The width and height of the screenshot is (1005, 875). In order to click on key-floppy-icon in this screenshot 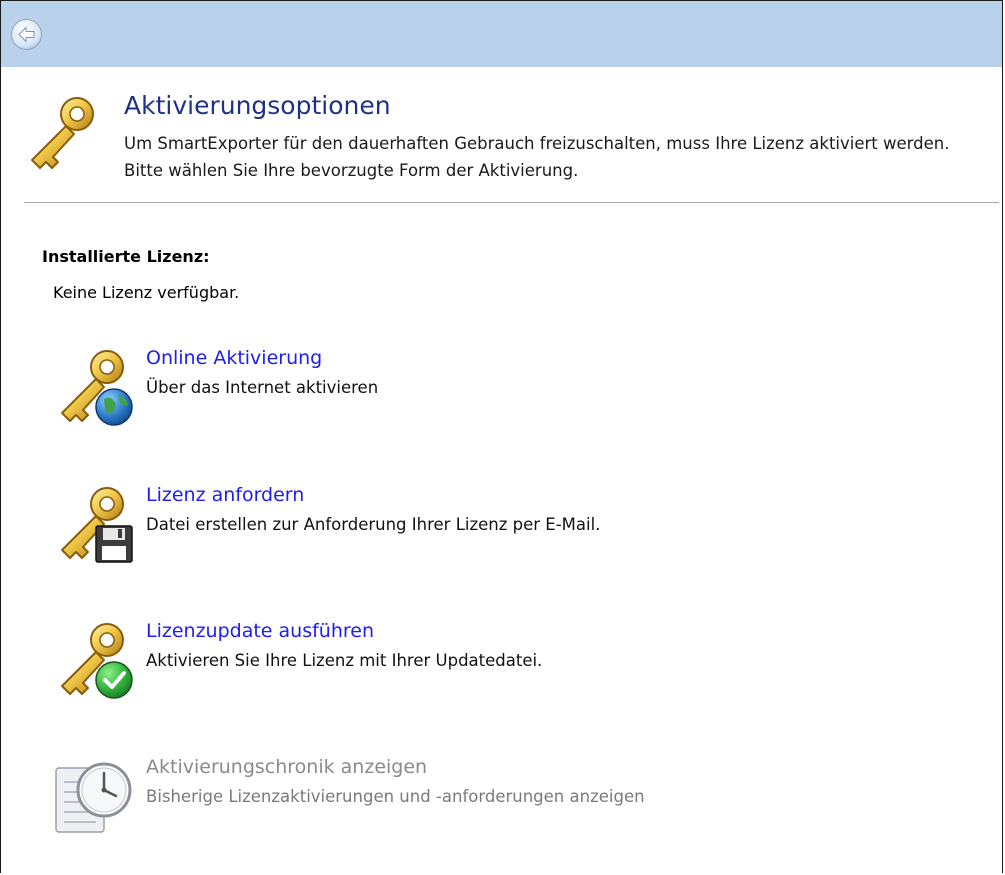, I will do `click(94, 527)`.